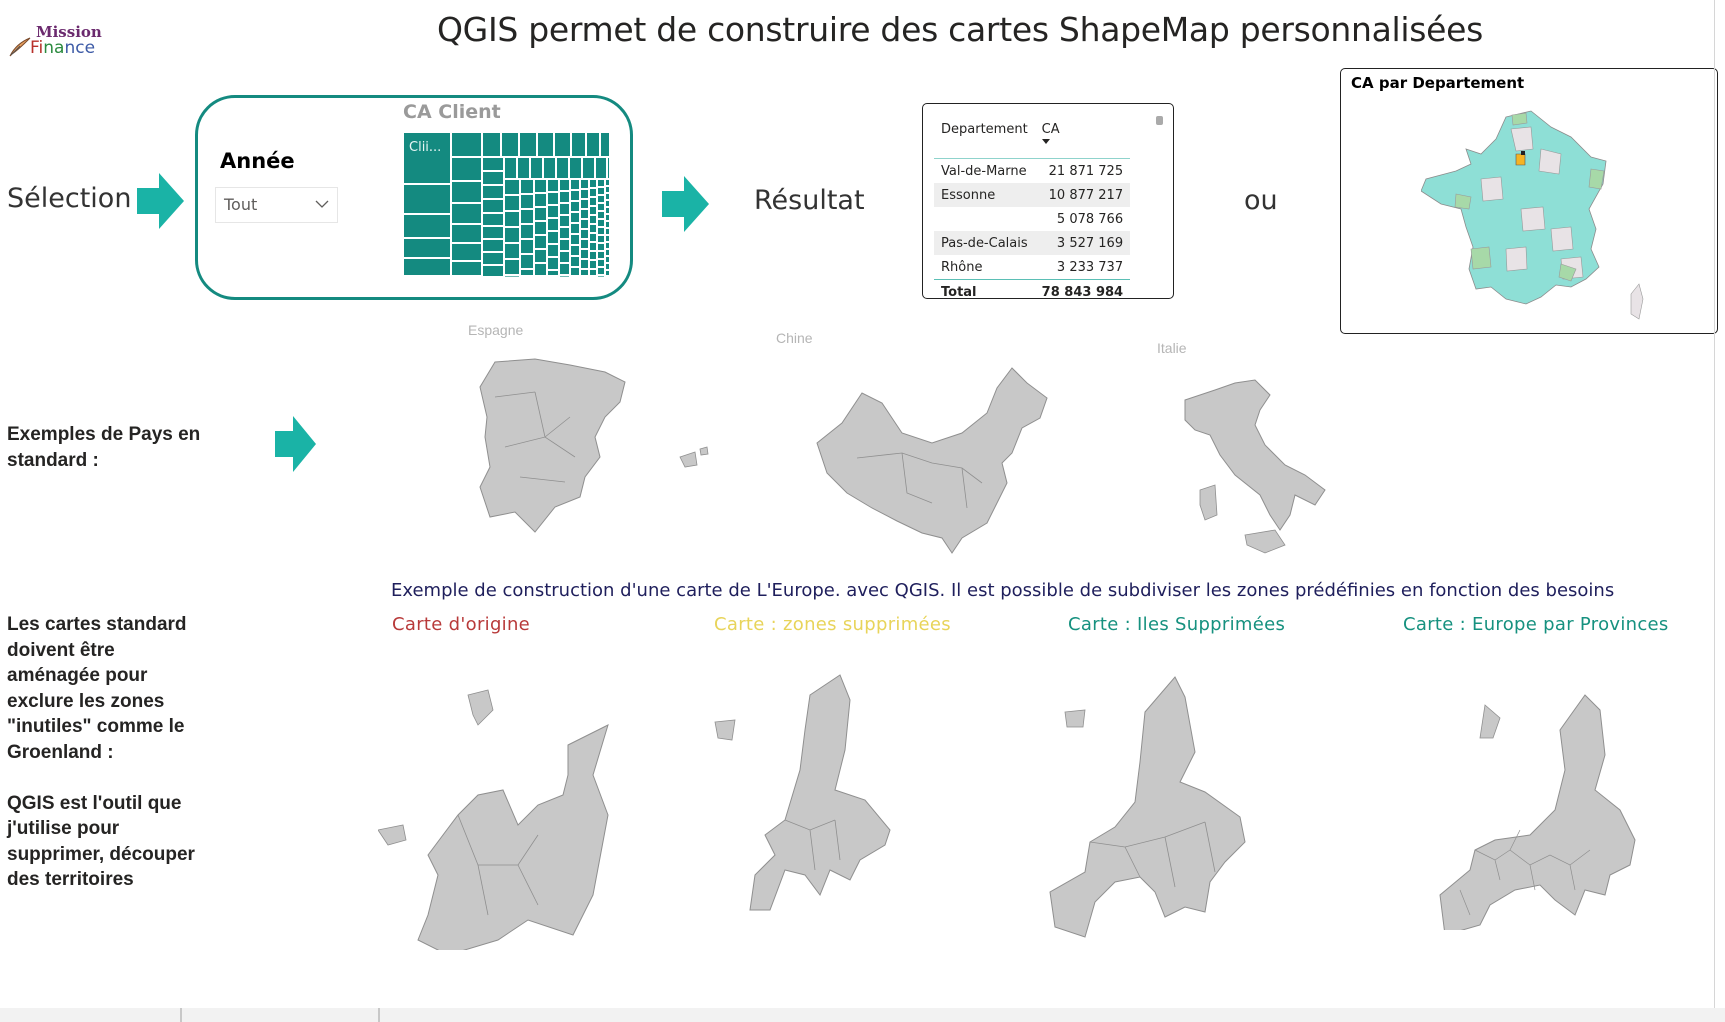  What do you see at coordinates (498, 807) in the screenshot?
I see `europe-map-origine` at bounding box center [498, 807].